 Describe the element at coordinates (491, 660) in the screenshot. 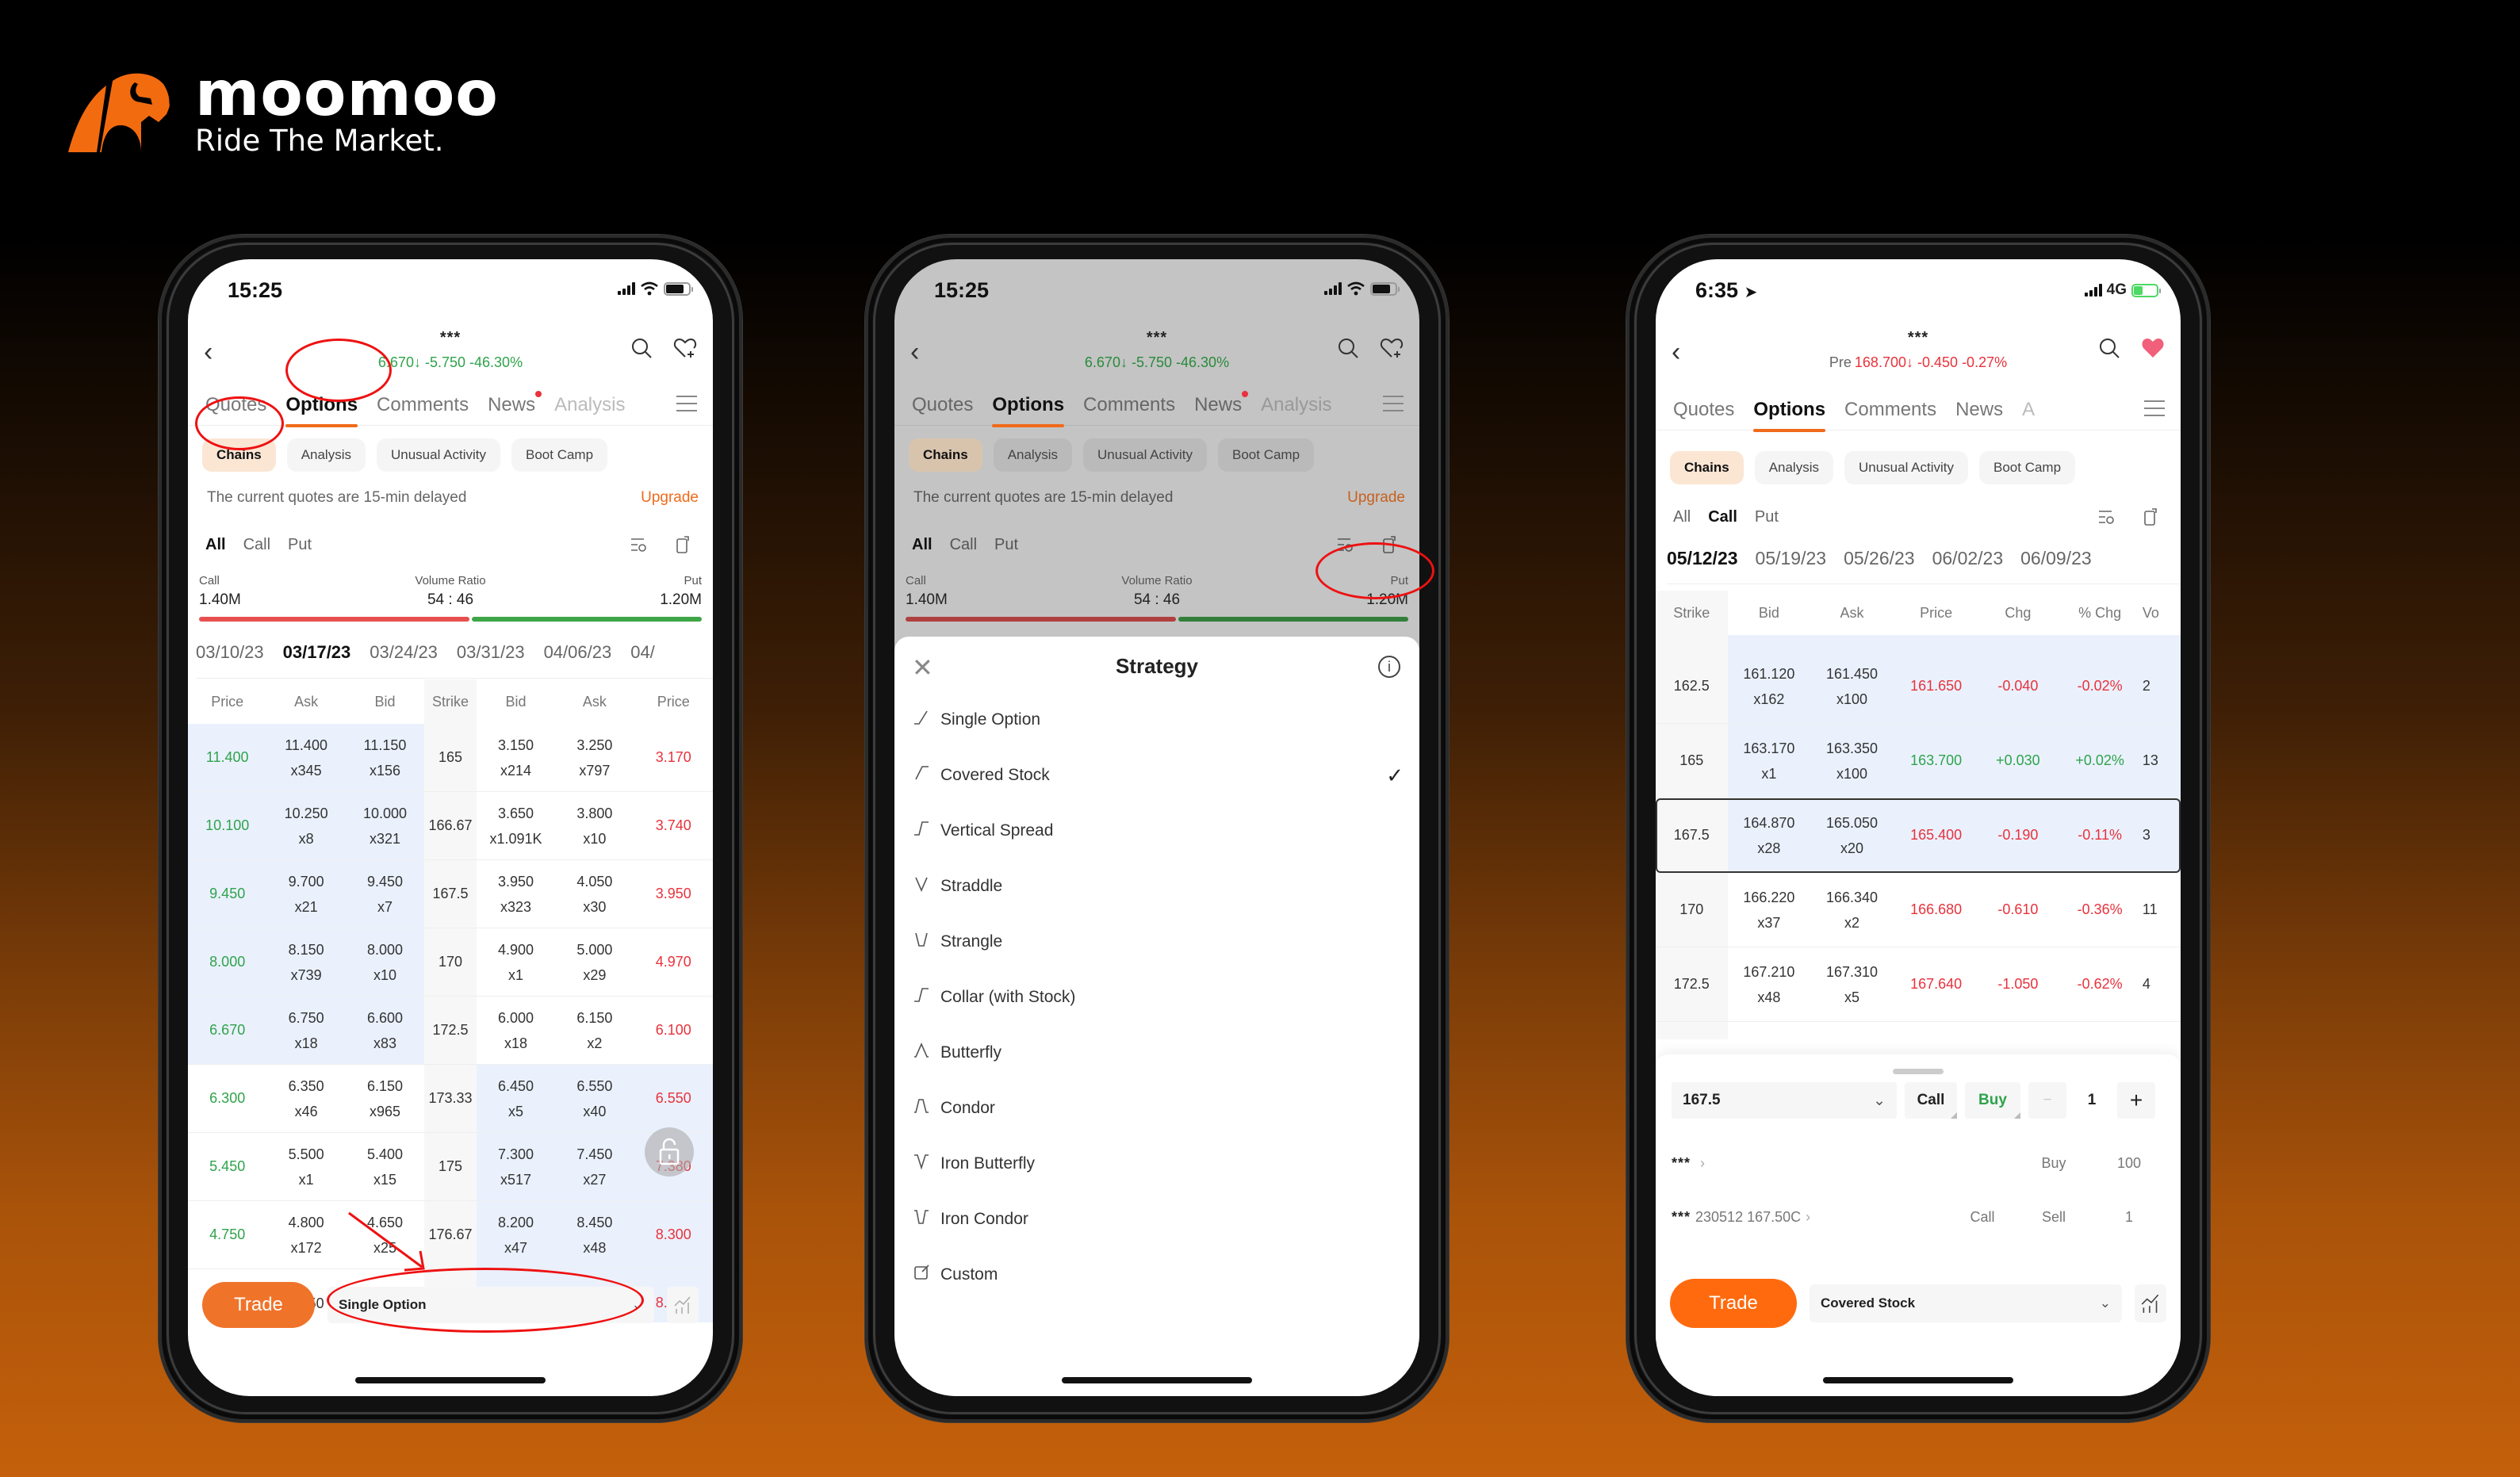

I see `expiry-date-tab: 03/31/23` at that location.